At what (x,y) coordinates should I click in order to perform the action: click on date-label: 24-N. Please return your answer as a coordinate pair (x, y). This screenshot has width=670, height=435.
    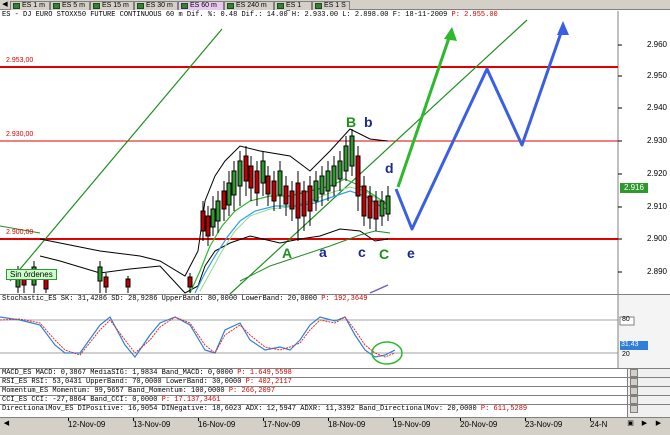
    Looking at the image, I should click on (599, 424).